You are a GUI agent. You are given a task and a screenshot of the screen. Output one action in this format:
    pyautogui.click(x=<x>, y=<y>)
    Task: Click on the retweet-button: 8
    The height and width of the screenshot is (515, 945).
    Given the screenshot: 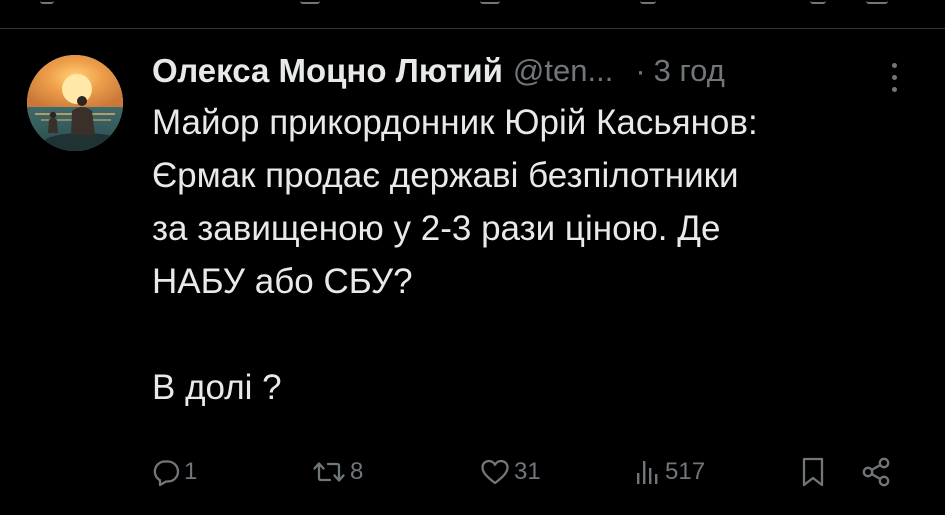 What is the action you would take?
    pyautogui.click(x=337, y=472)
    